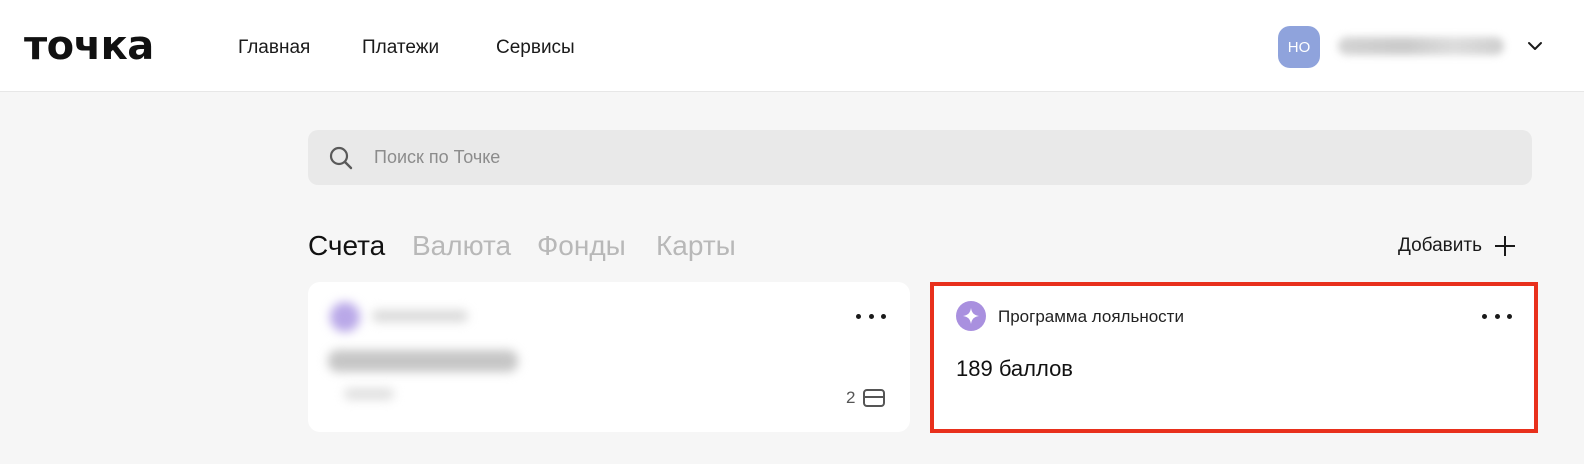 This screenshot has height=464, width=1584. What do you see at coordinates (1440, 245) in the screenshot?
I see `add-button-label: Добавить` at bounding box center [1440, 245].